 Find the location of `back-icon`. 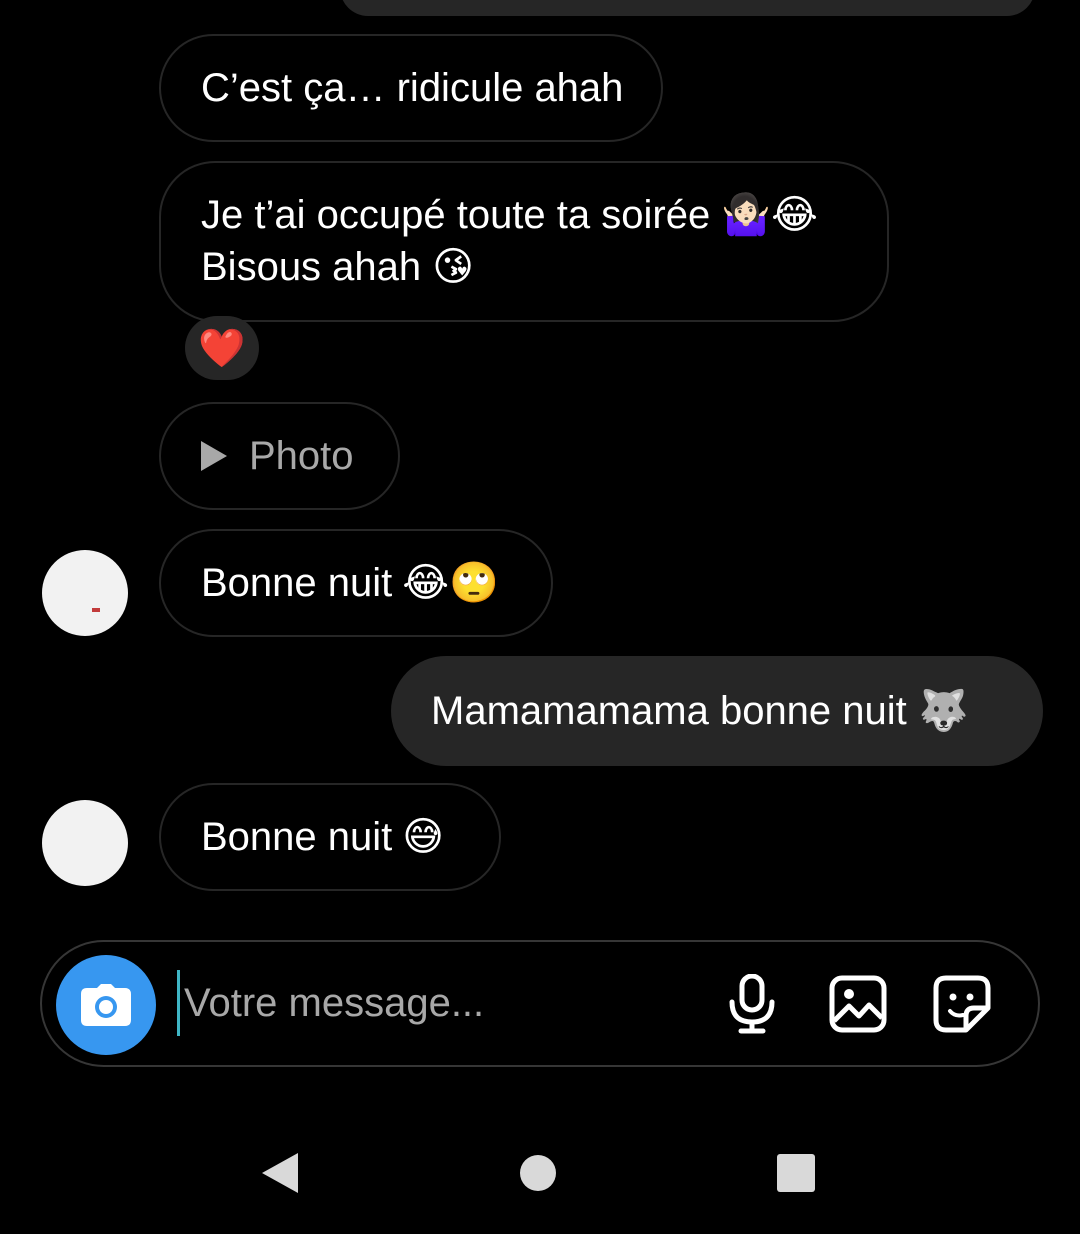

back-icon is located at coordinates (280, 1173).